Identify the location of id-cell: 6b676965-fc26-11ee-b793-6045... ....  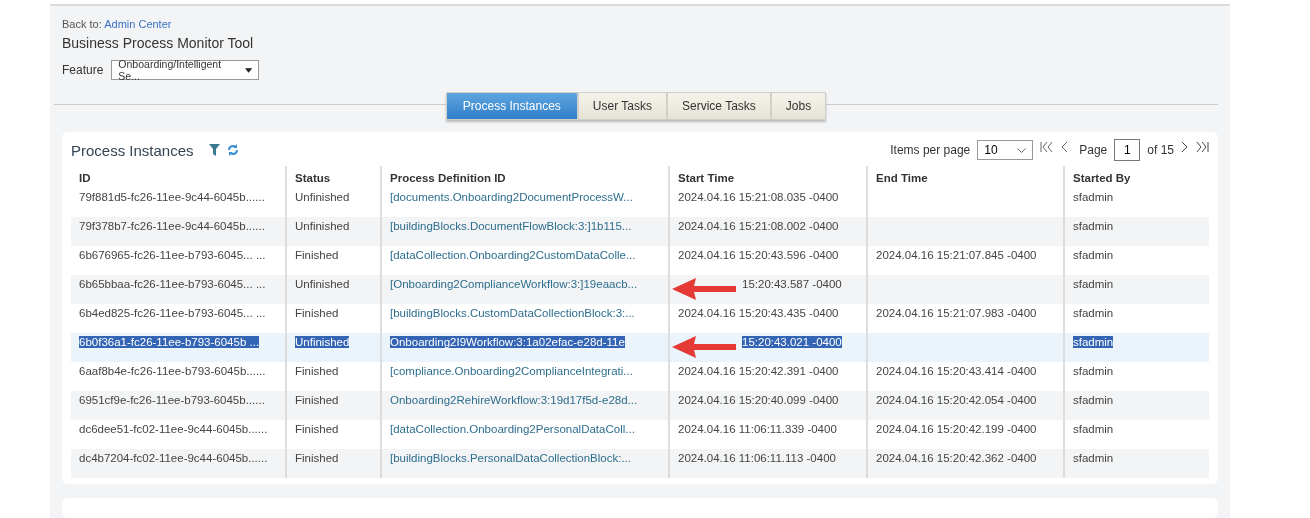
(172, 255).